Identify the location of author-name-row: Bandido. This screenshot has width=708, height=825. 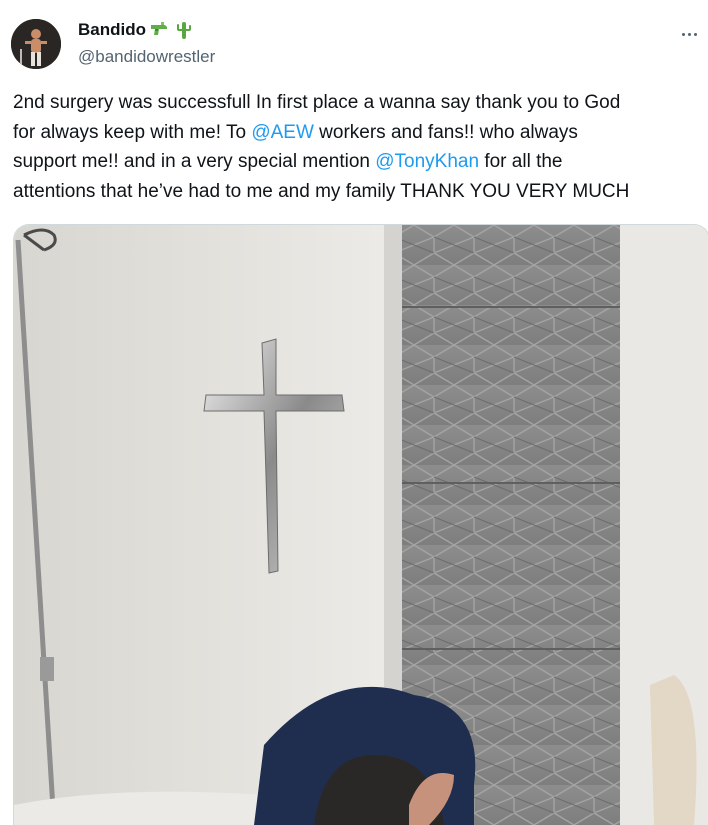
(136, 30).